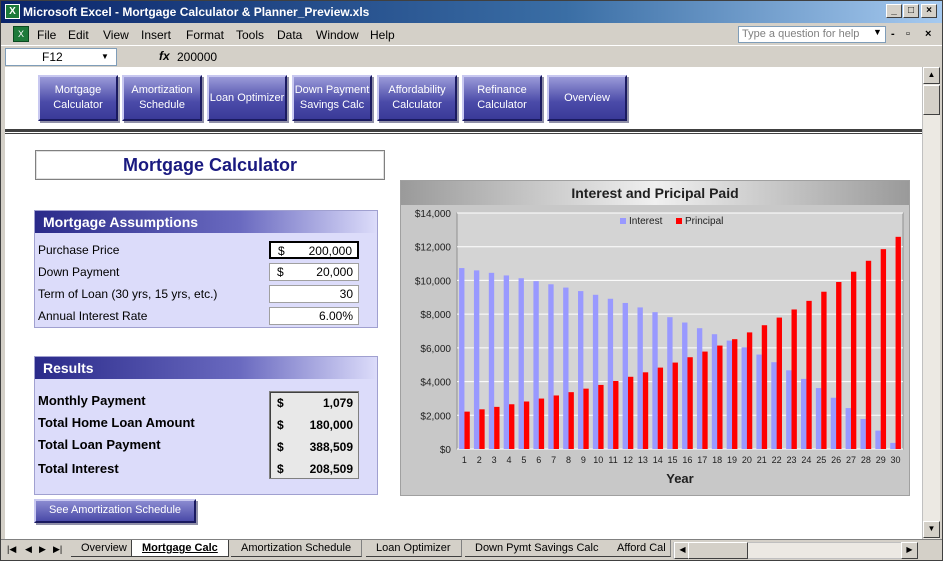  What do you see at coordinates (314, 469) in the screenshot?
I see `total-interest-cell: $ 208,509` at bounding box center [314, 469].